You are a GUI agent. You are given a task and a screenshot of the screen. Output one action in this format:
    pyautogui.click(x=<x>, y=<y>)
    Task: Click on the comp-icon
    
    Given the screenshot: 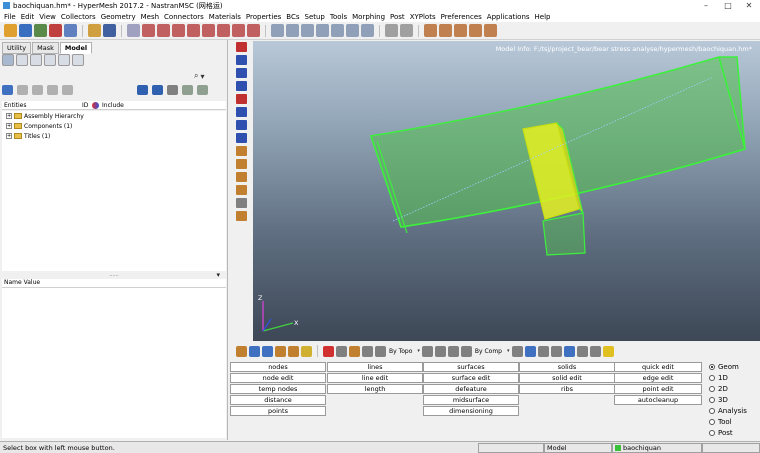 What is the action you would take?
    pyautogui.click(x=466, y=351)
    